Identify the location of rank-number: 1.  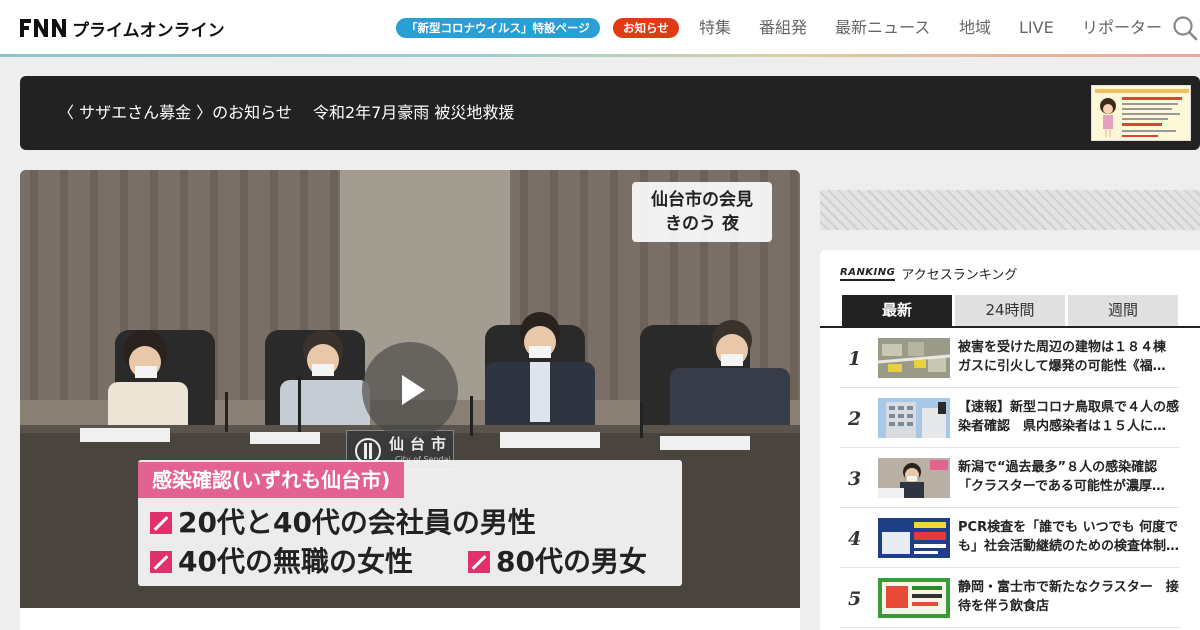
(855, 359).